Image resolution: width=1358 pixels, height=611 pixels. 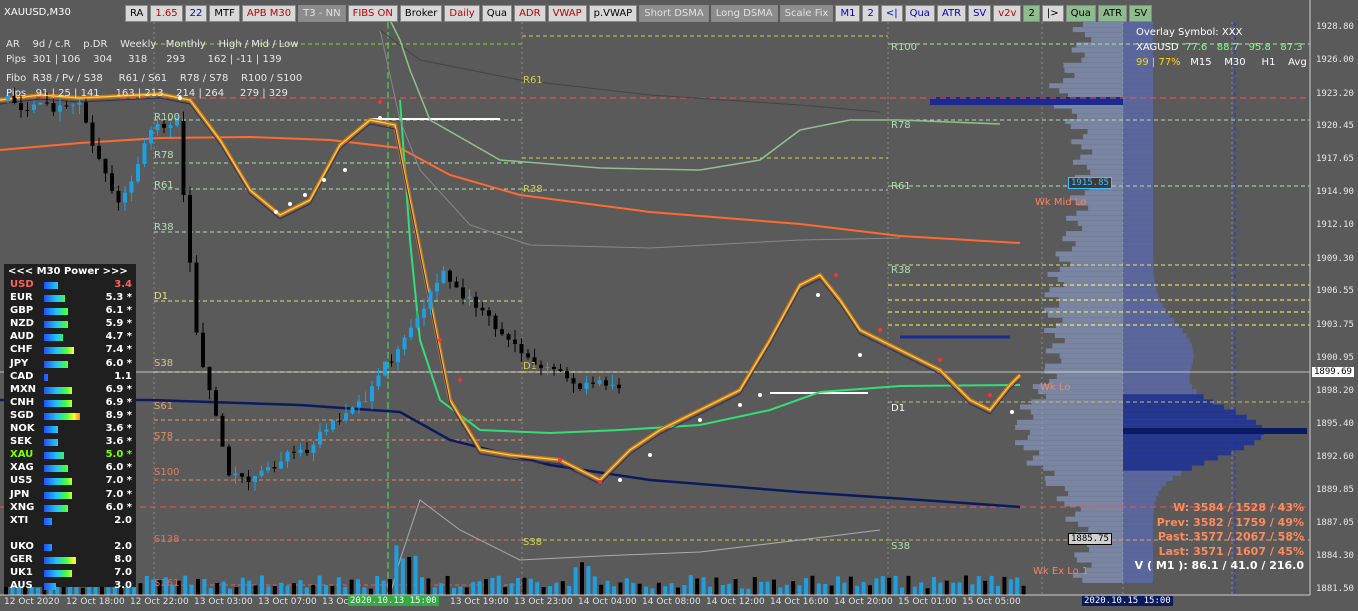 What do you see at coordinates (462, 13) in the screenshot?
I see `toolbar-button: Daily` at bounding box center [462, 13].